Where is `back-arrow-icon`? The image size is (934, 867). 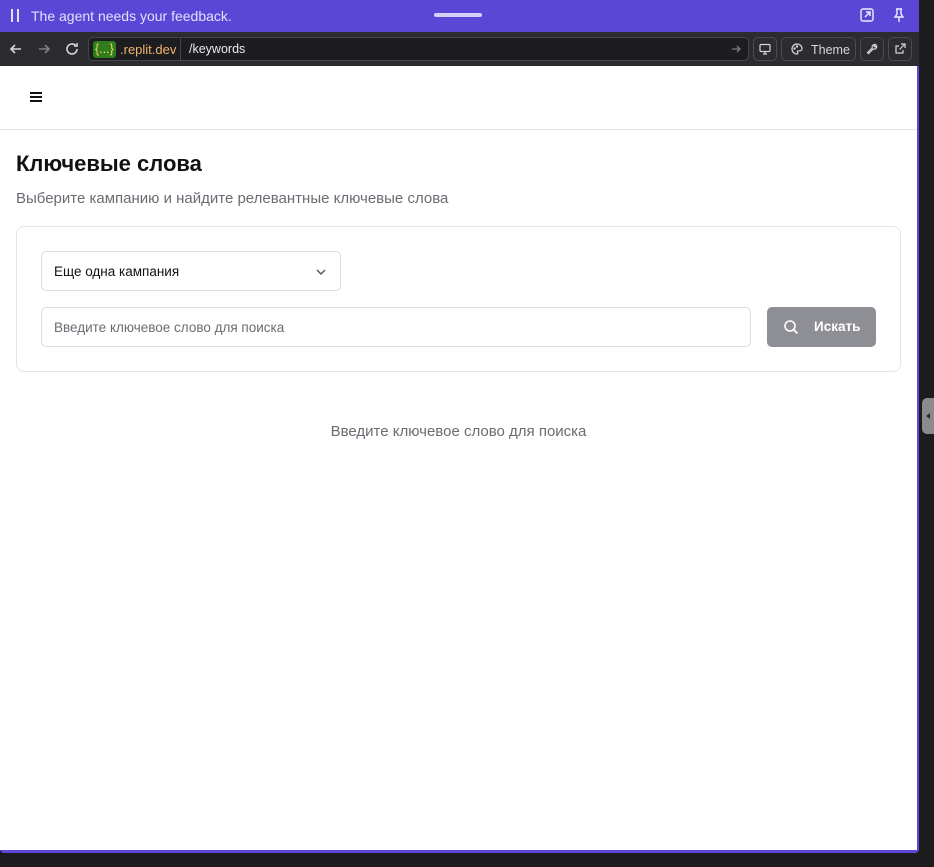 back-arrow-icon is located at coordinates (16, 49).